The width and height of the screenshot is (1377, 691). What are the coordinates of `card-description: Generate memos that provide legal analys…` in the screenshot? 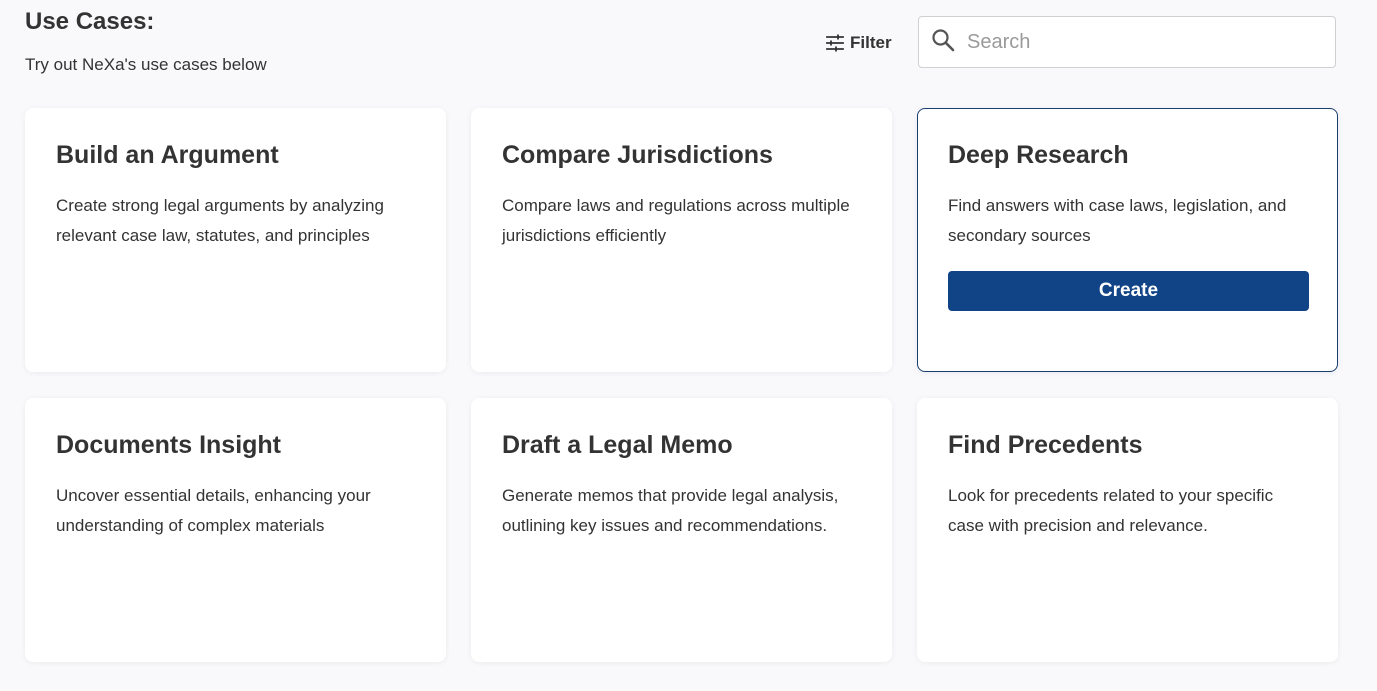 It's located at (670, 510).